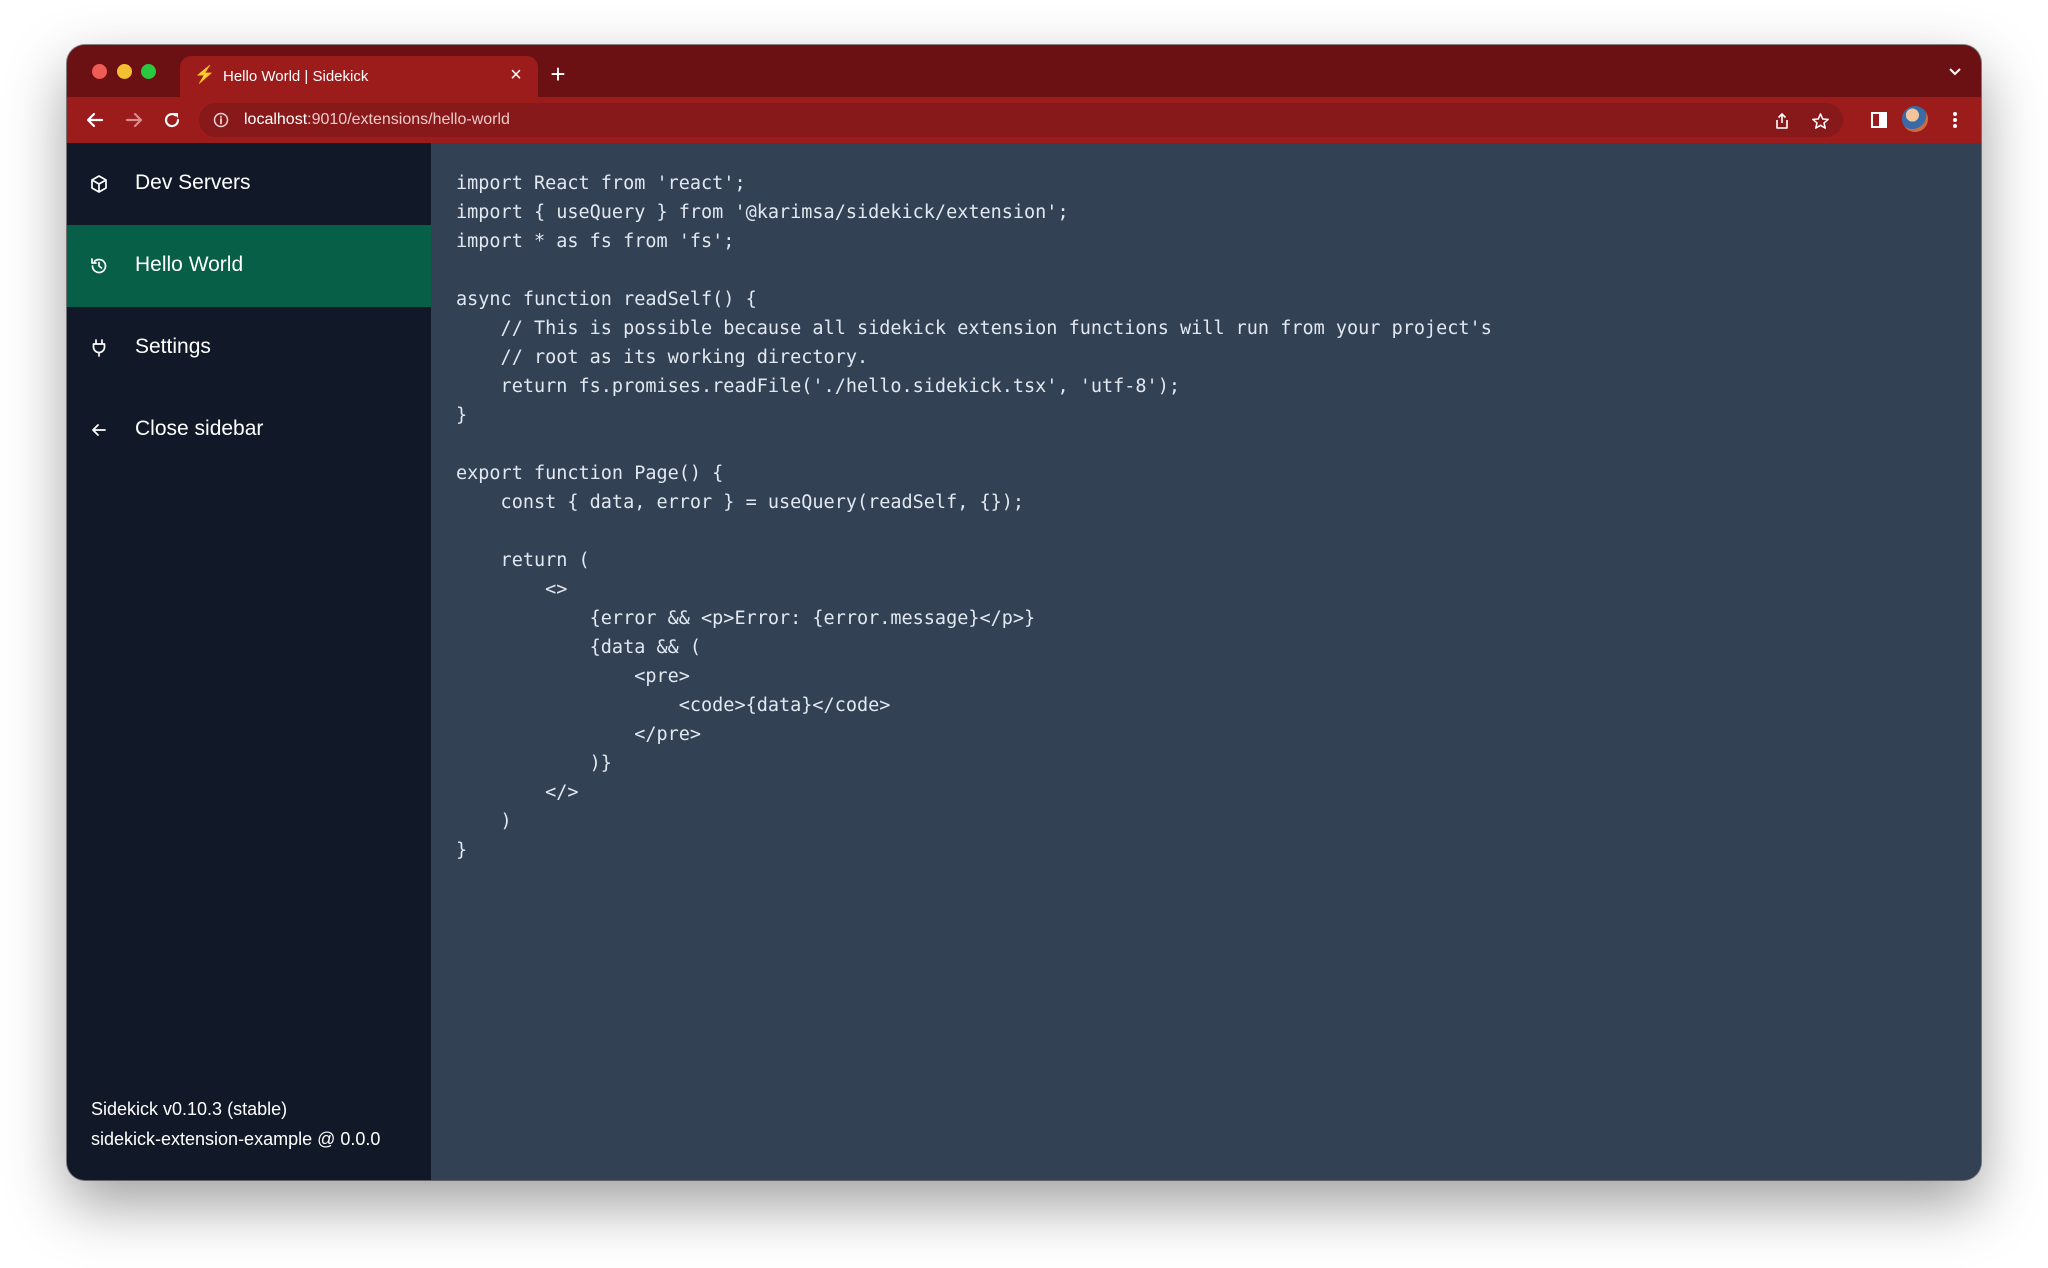 The height and width of the screenshot is (1268, 2048). Describe the element at coordinates (1955, 120) in the screenshot. I see `more-options-icon` at that location.